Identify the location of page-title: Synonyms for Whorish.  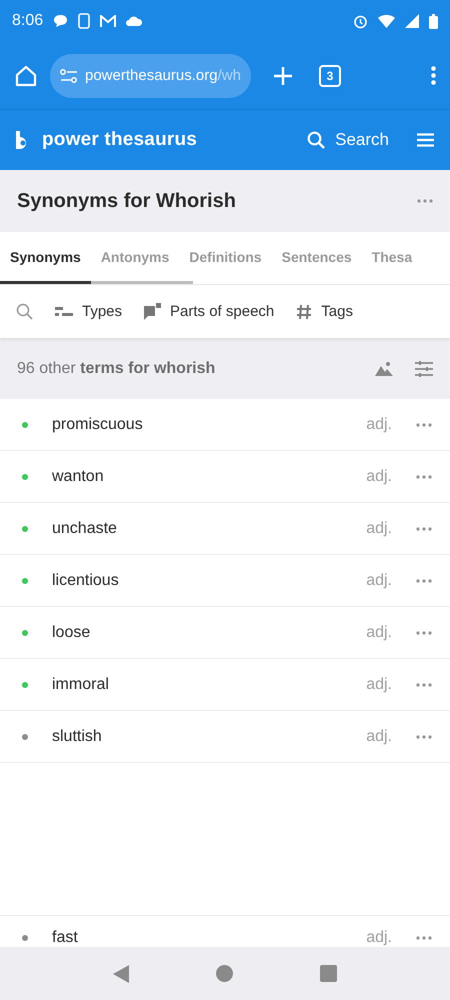
(127, 201).